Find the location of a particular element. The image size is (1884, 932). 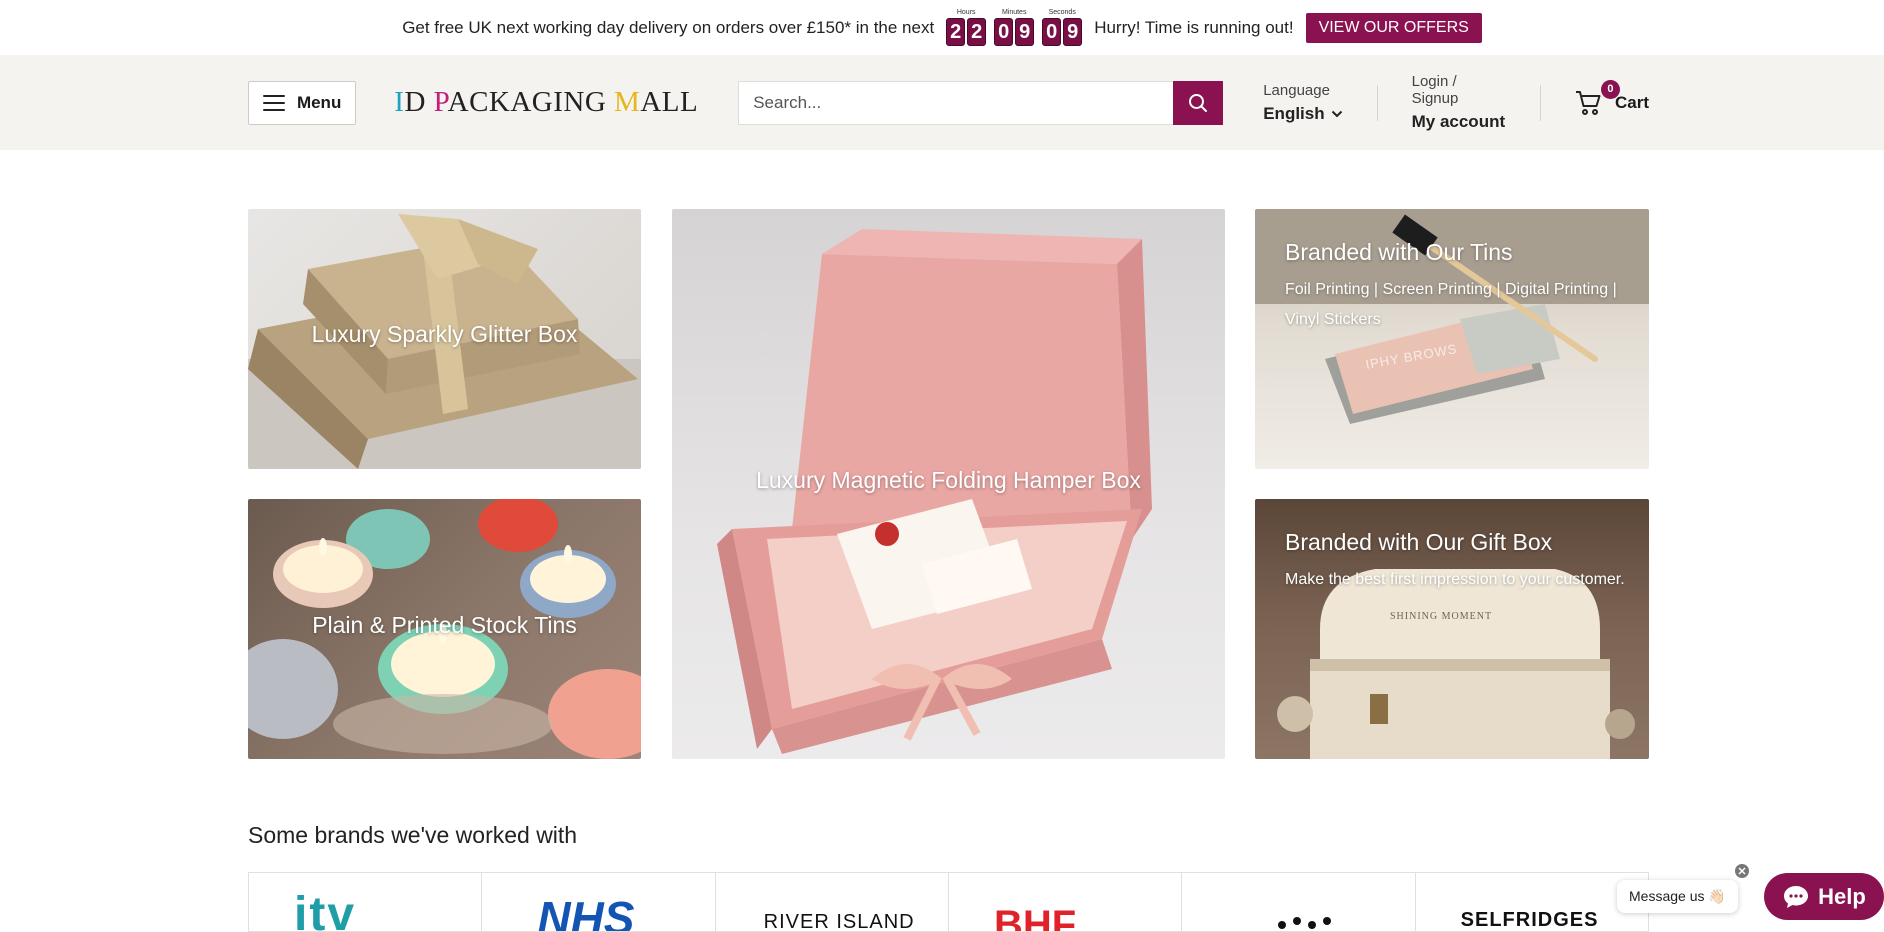

search-bar is located at coordinates (981, 102).